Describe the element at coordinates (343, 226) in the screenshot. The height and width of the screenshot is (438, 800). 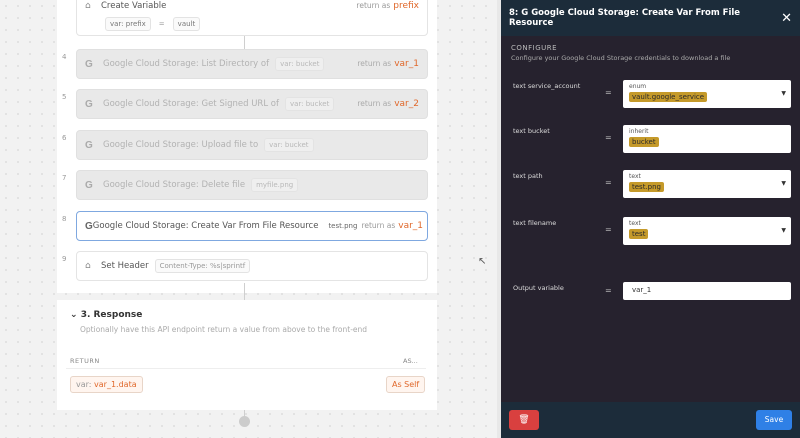
I see `step-pill: test.png` at that location.